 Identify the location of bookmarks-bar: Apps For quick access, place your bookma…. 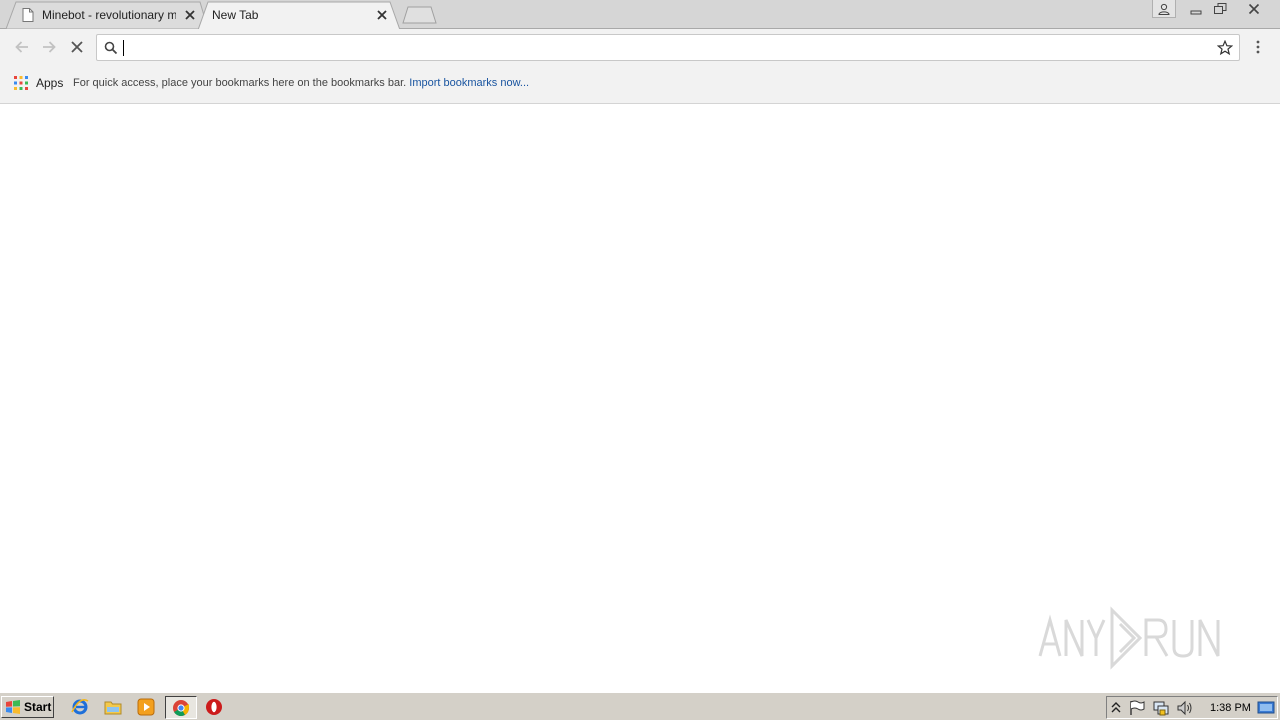
(640, 84).